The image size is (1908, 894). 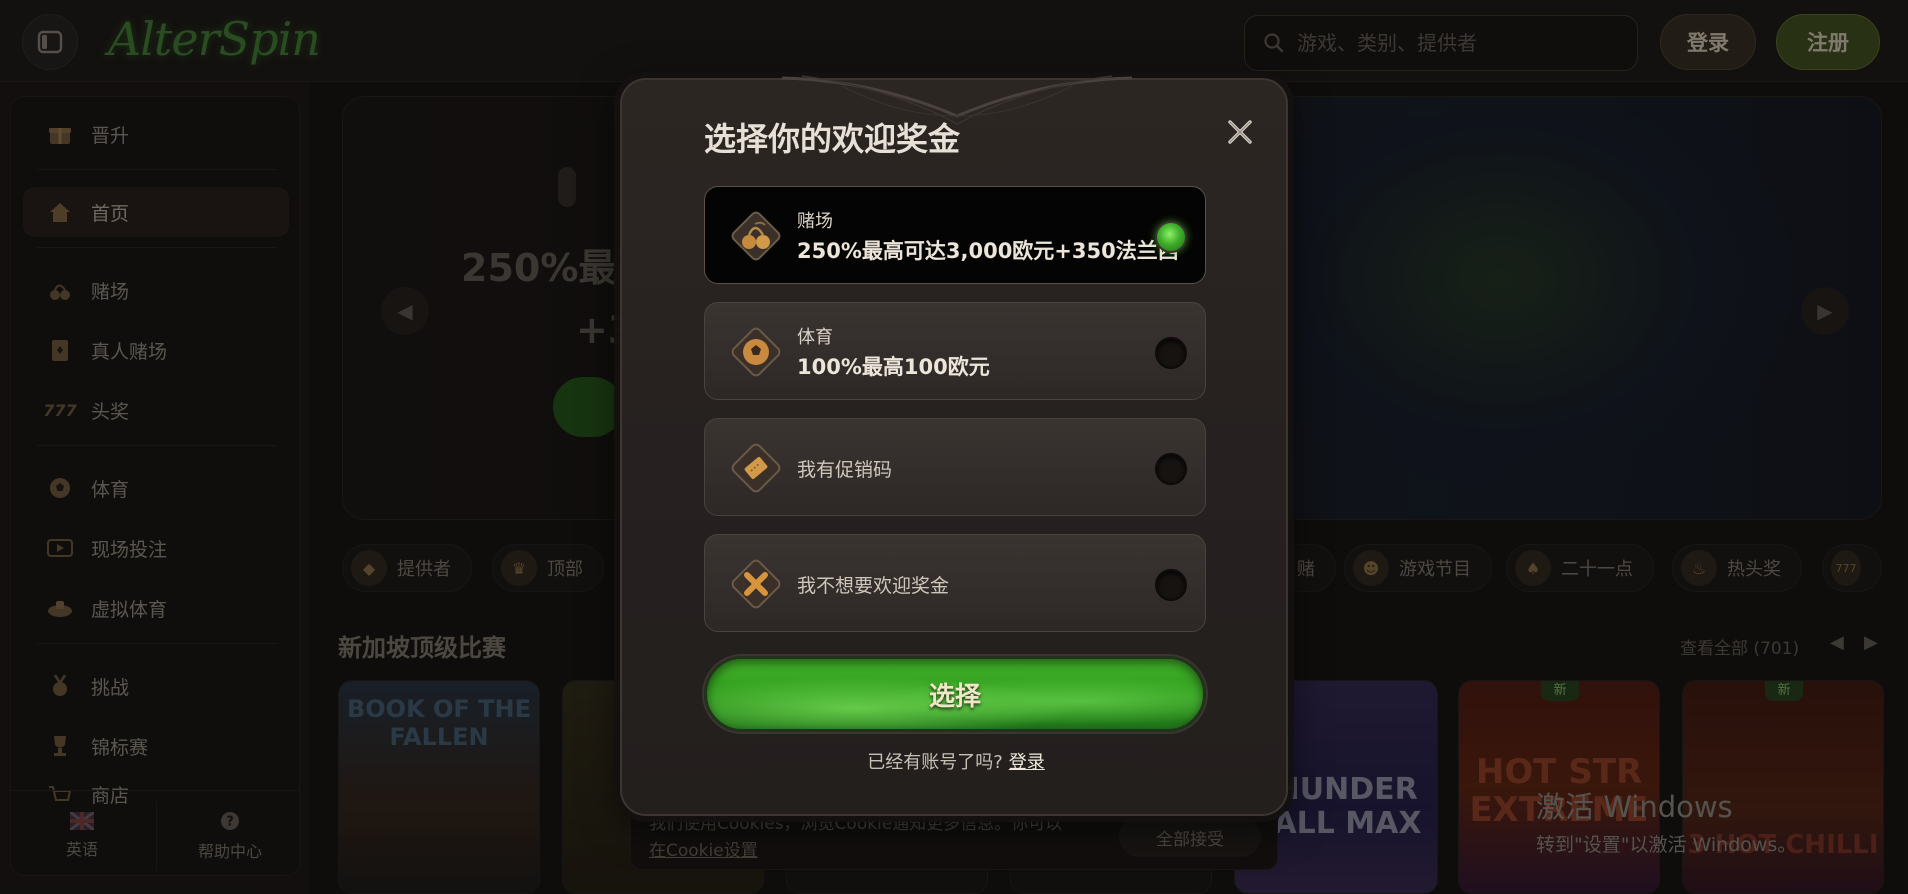 I want to click on option-label: 赌场, so click(x=815, y=221).